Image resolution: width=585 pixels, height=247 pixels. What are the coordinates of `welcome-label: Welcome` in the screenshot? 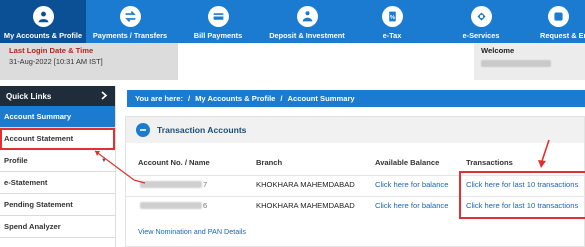 It's located at (498, 50).